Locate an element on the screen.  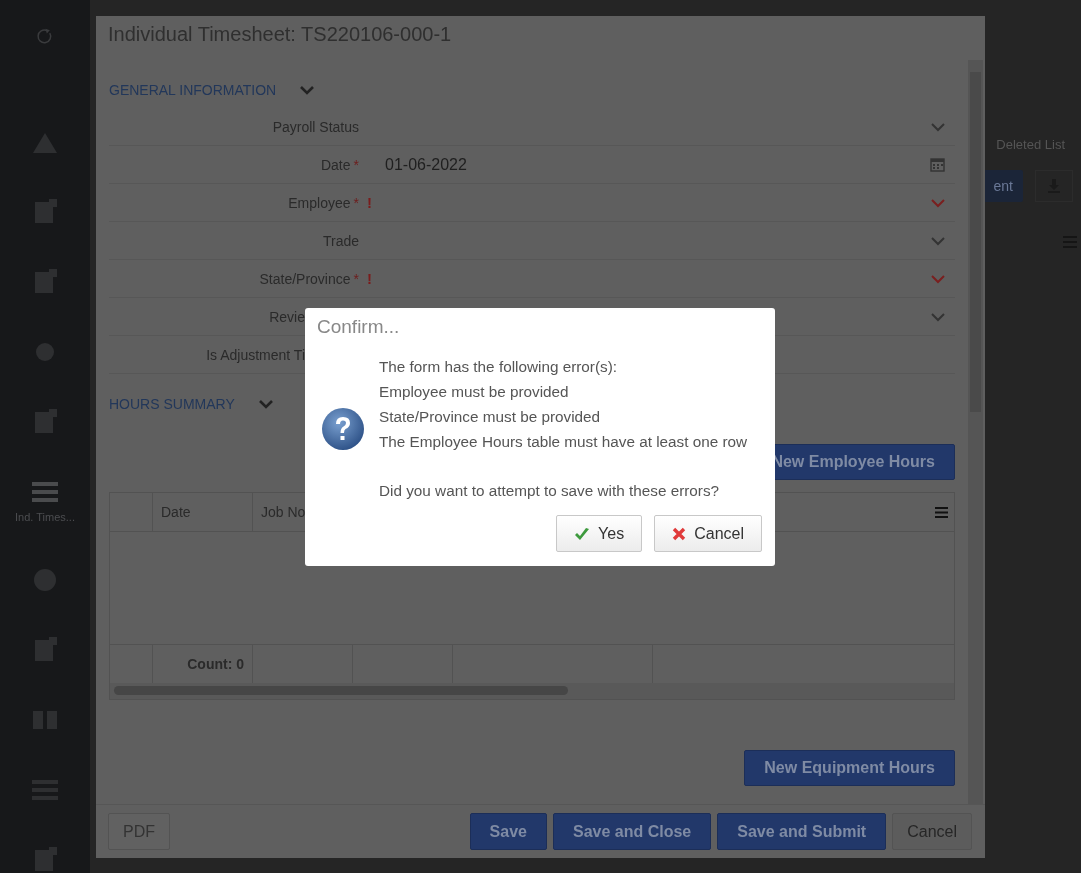
error-message: The form has the following error(s): is located at coordinates (499, 367).